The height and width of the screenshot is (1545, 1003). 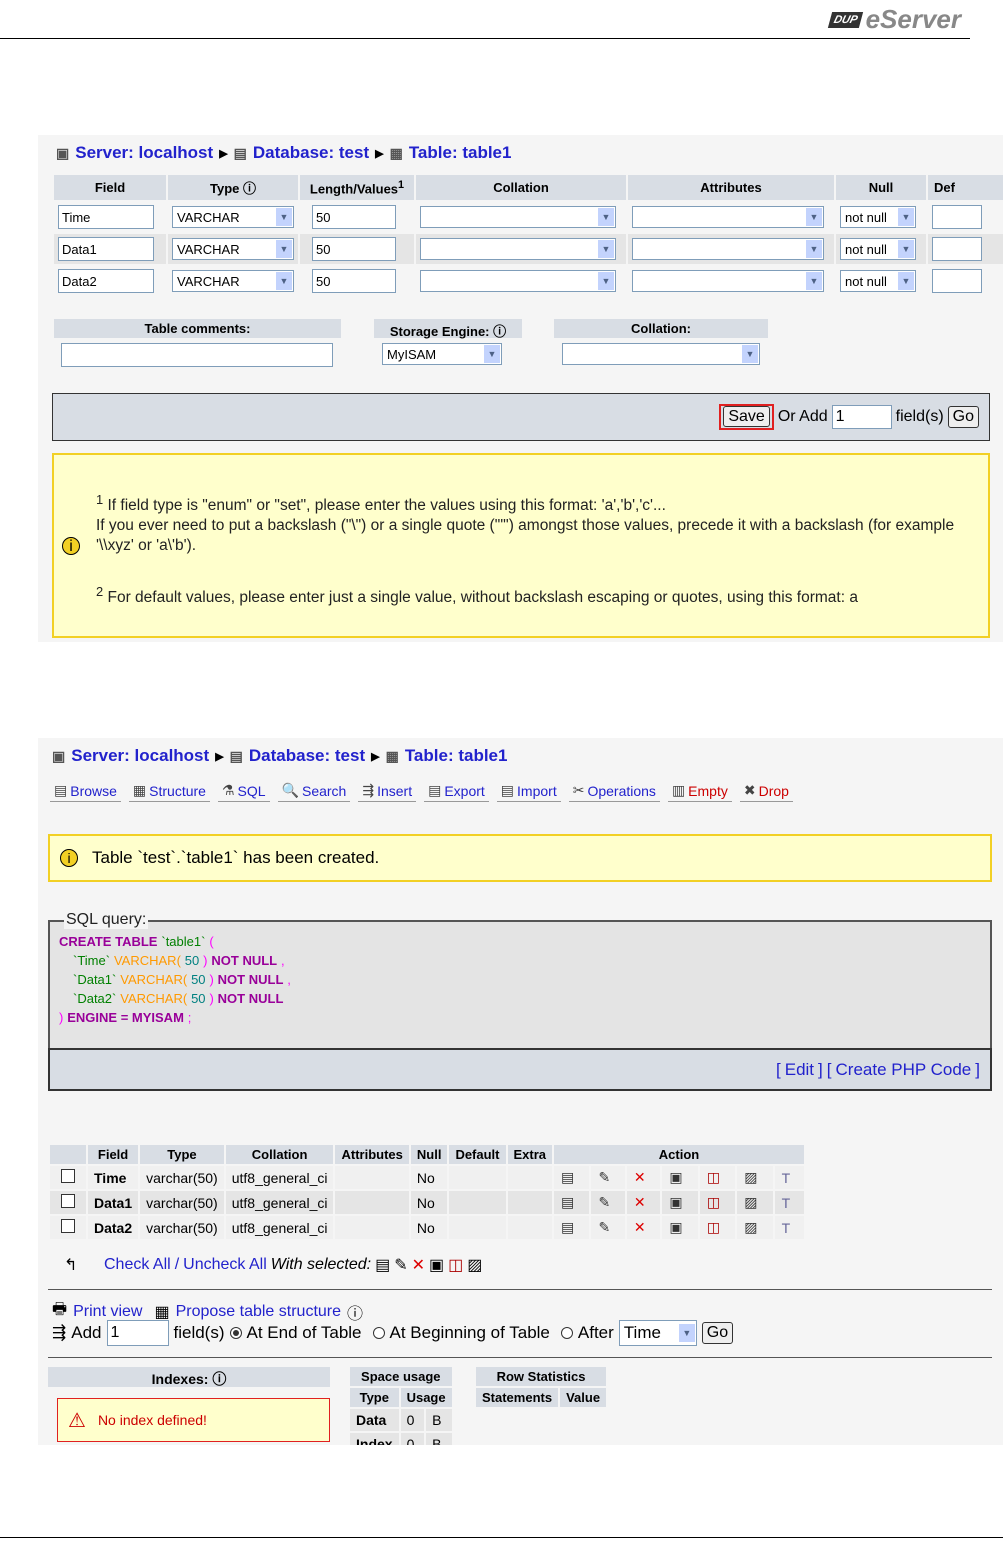 What do you see at coordinates (387, 791) in the screenshot?
I see `tab-insert: ⇶ Insert` at bounding box center [387, 791].